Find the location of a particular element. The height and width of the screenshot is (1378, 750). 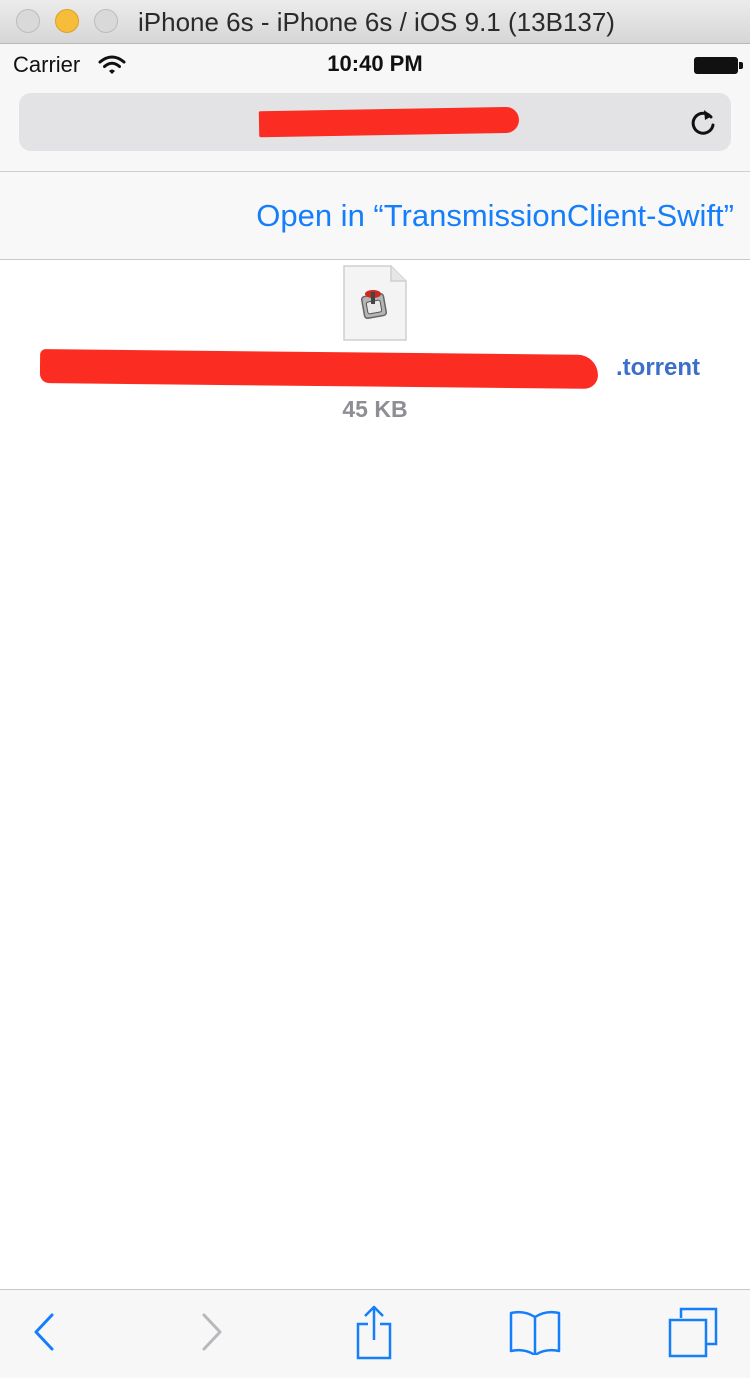

reload-icon is located at coordinates (703, 122).